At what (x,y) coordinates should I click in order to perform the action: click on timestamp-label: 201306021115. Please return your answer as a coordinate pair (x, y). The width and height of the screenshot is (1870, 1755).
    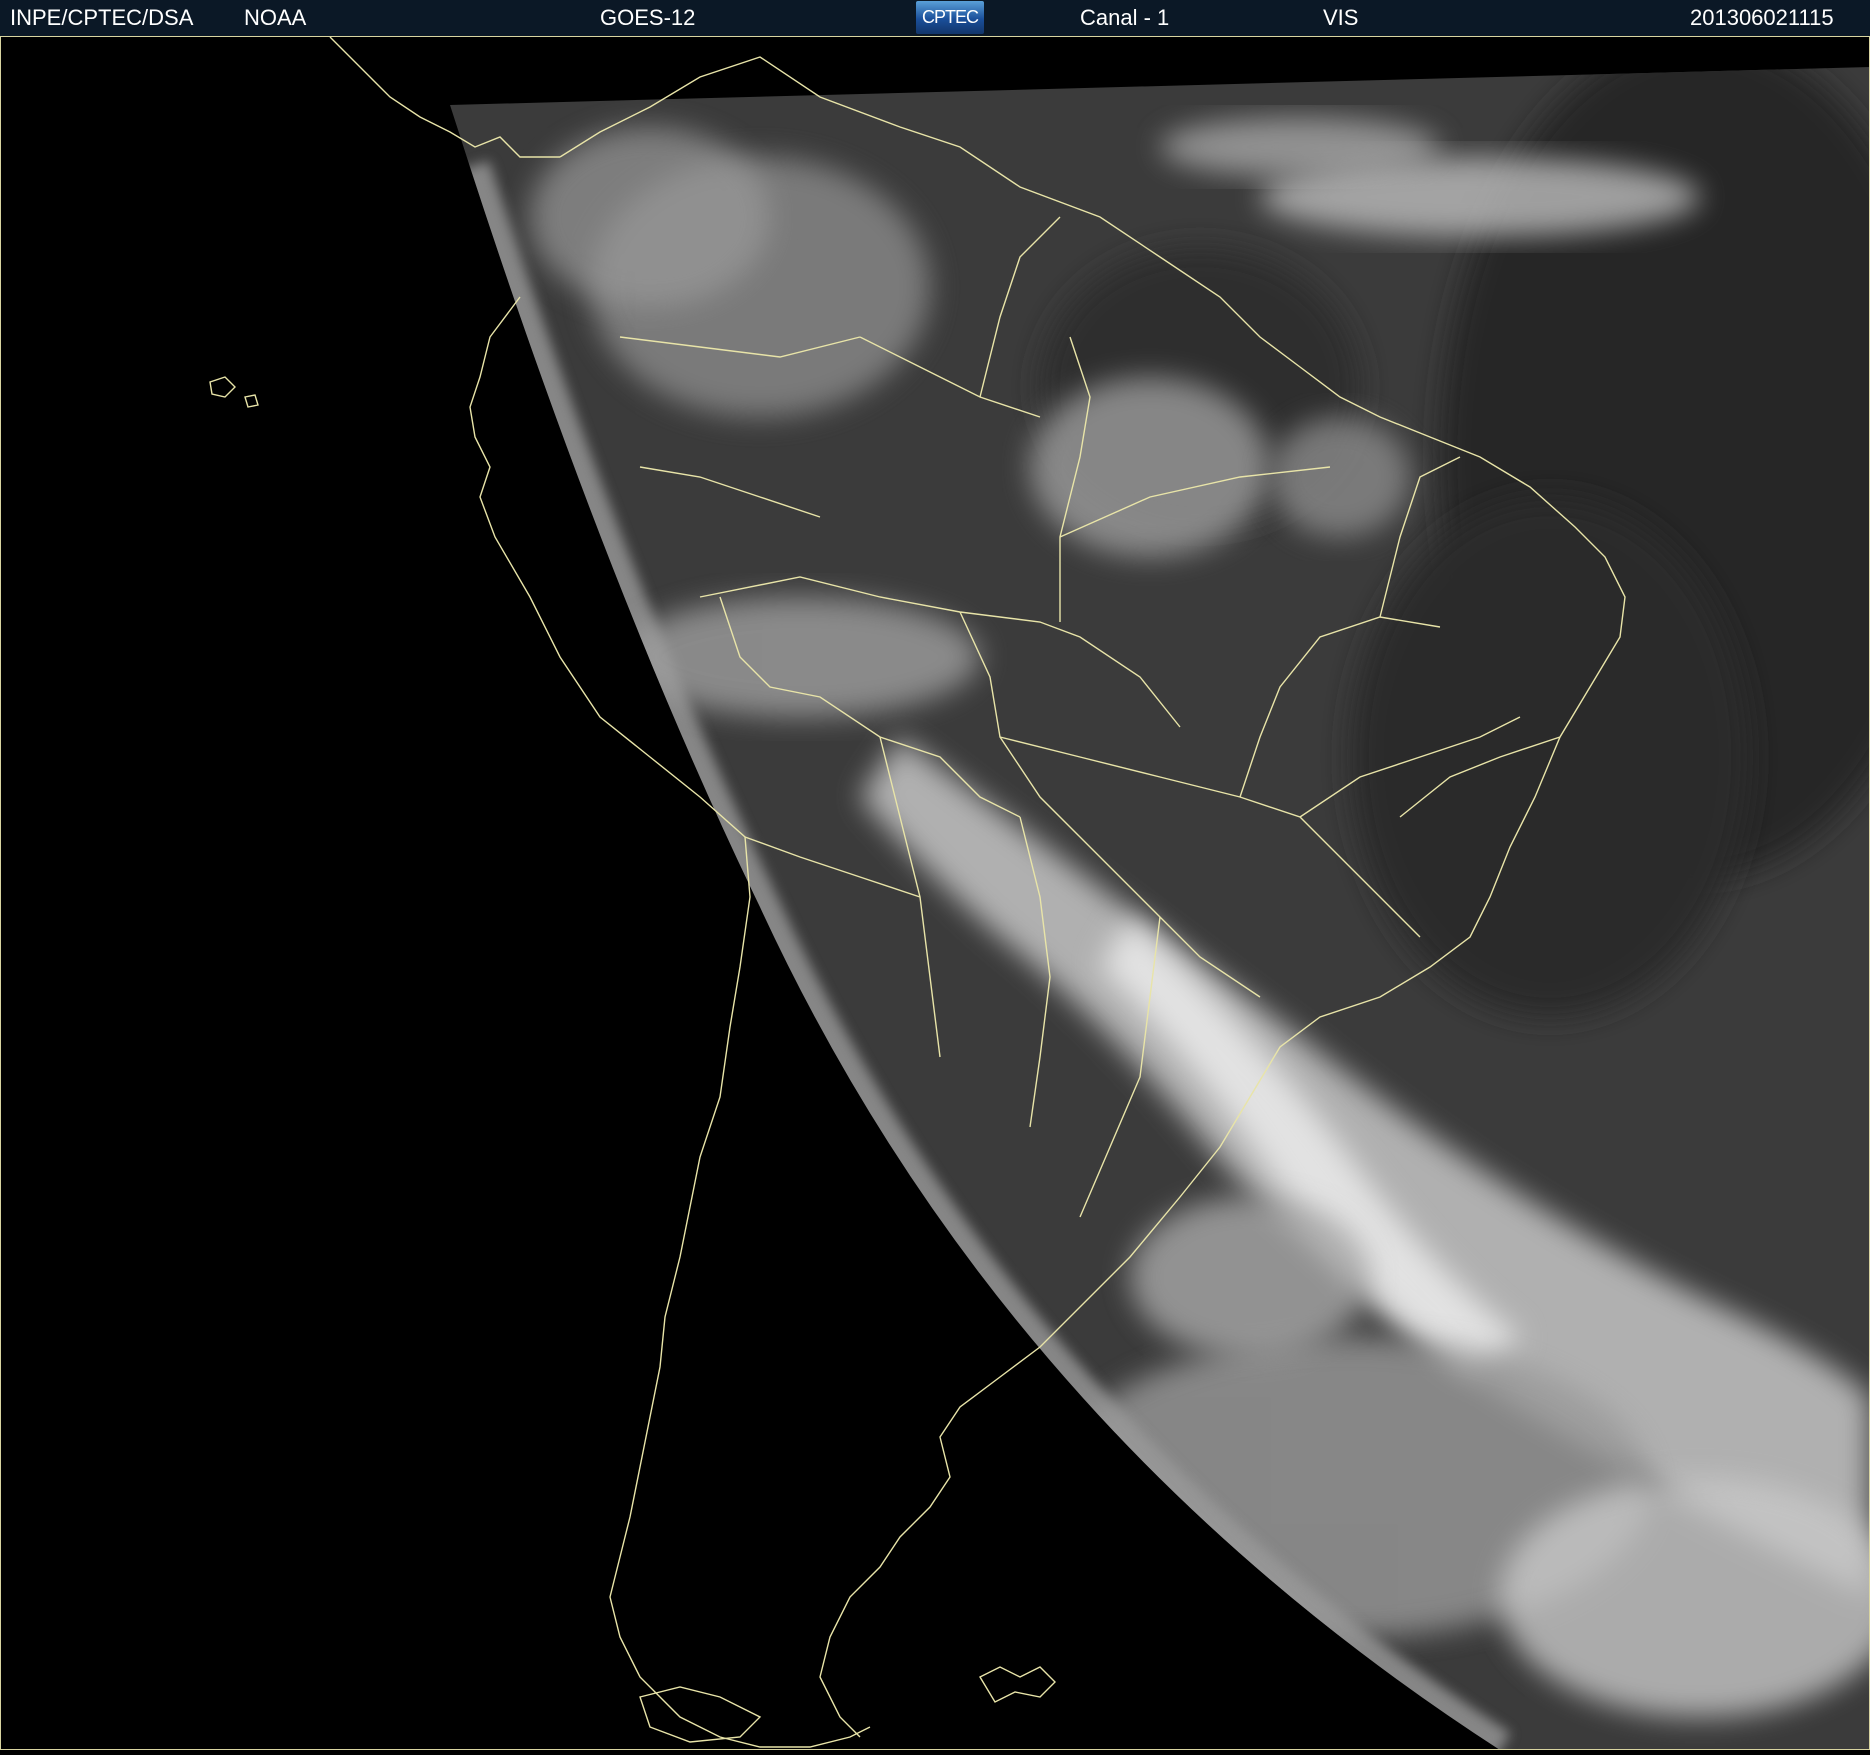
    Looking at the image, I should click on (1762, 17).